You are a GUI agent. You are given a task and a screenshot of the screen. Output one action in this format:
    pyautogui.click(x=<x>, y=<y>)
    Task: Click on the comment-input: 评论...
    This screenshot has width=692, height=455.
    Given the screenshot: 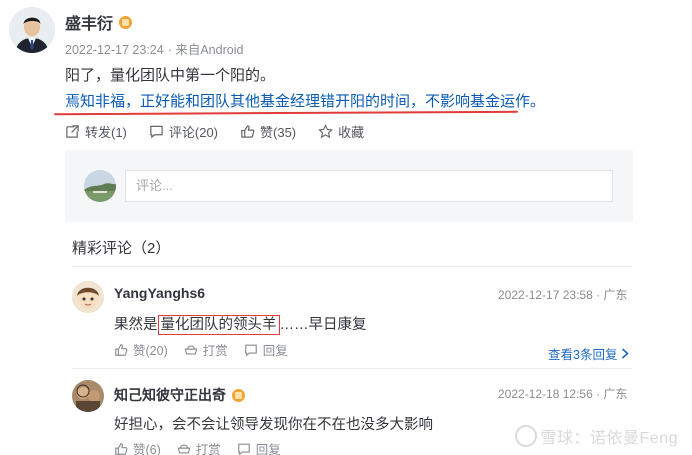 What is the action you would take?
    pyautogui.click(x=369, y=186)
    